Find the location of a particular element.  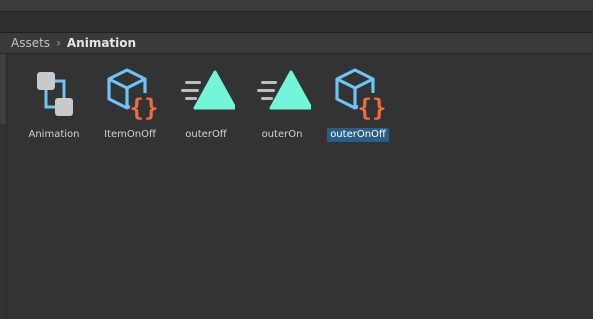

asset-item-itemonoff: {} ItemOnOff is located at coordinates (130, 106).